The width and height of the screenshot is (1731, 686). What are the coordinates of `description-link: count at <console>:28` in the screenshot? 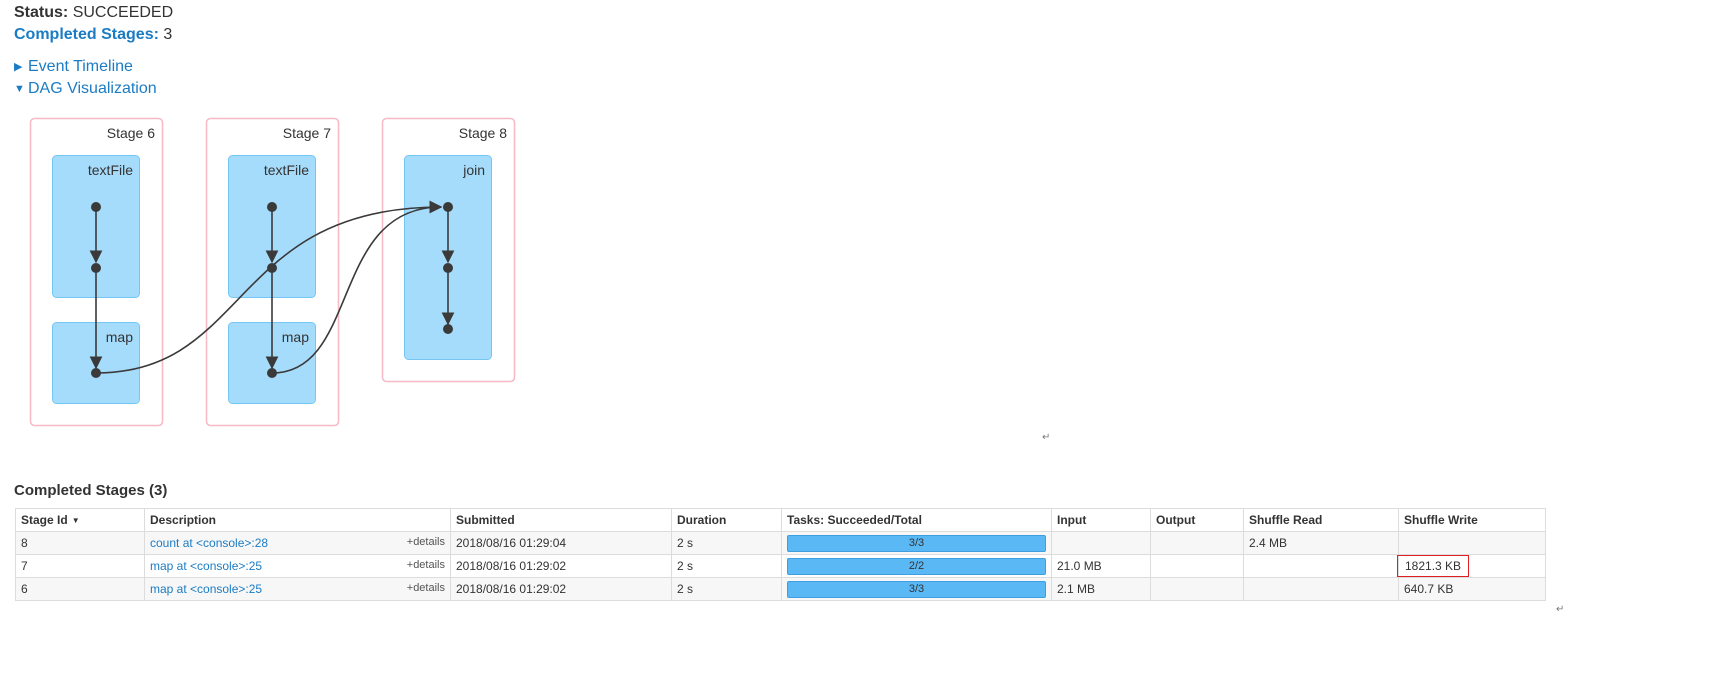 It's located at (209, 543).